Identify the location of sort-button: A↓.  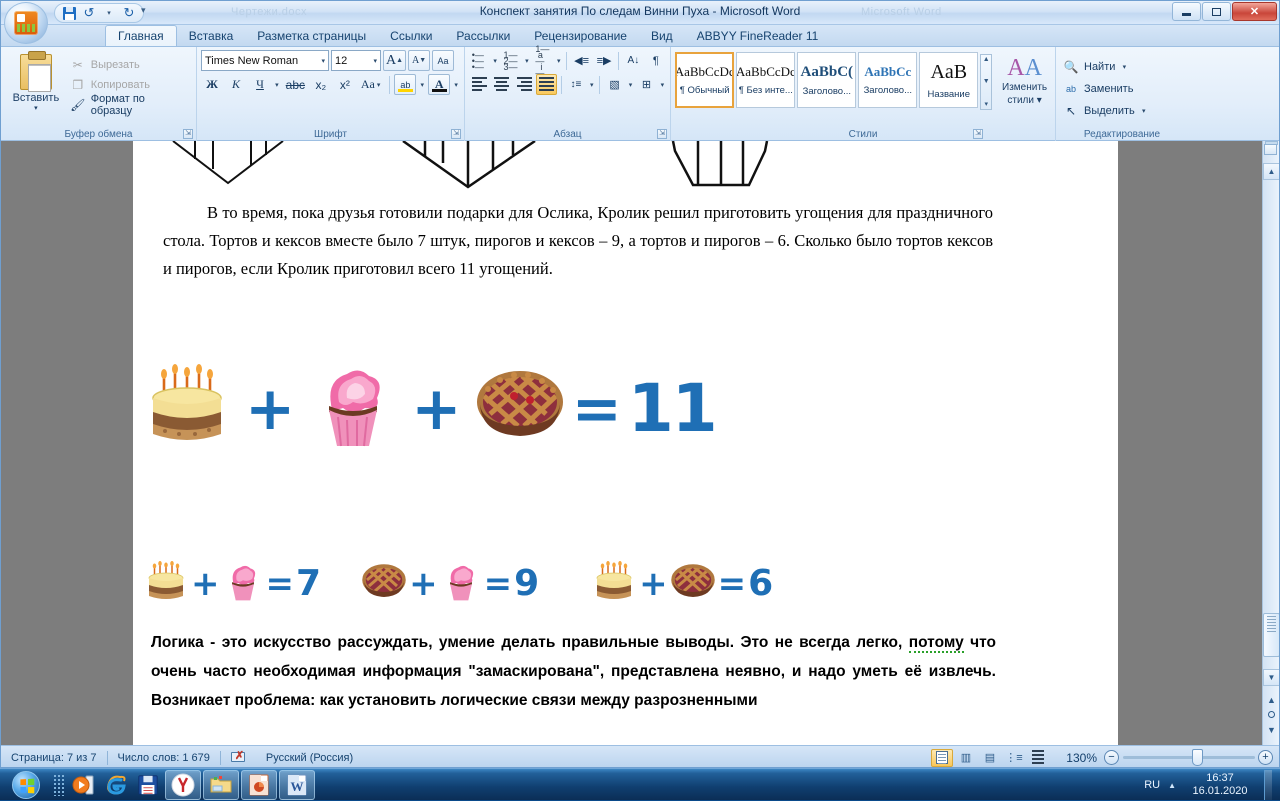
(633, 60).